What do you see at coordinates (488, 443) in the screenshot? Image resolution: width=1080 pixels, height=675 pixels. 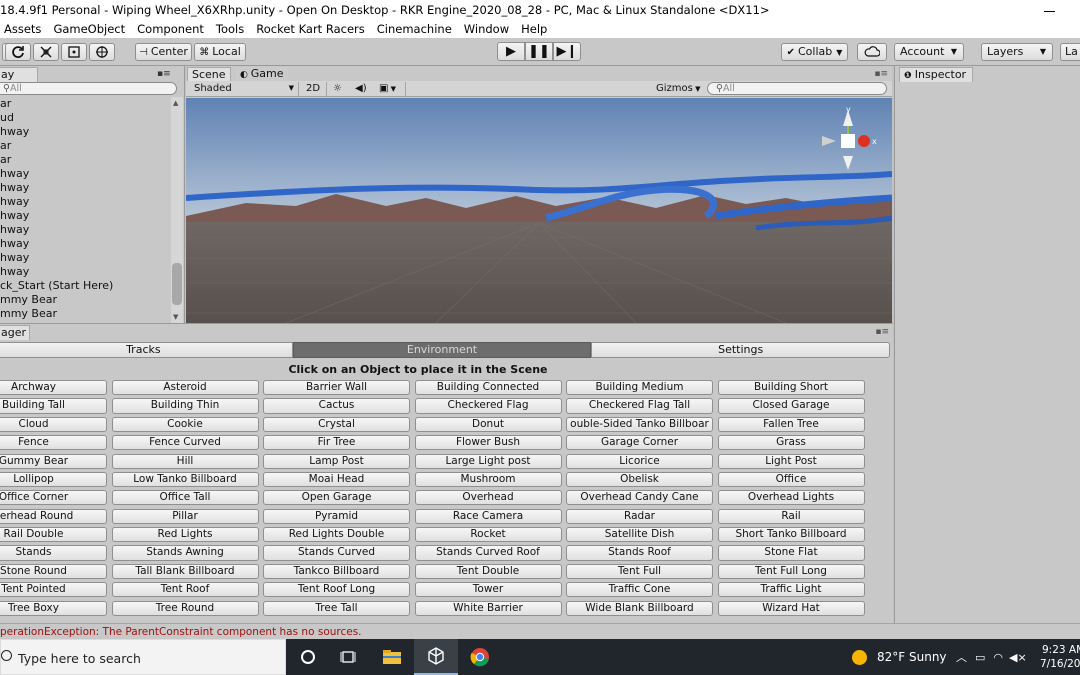 I see `object-button: Flower Bush` at bounding box center [488, 443].